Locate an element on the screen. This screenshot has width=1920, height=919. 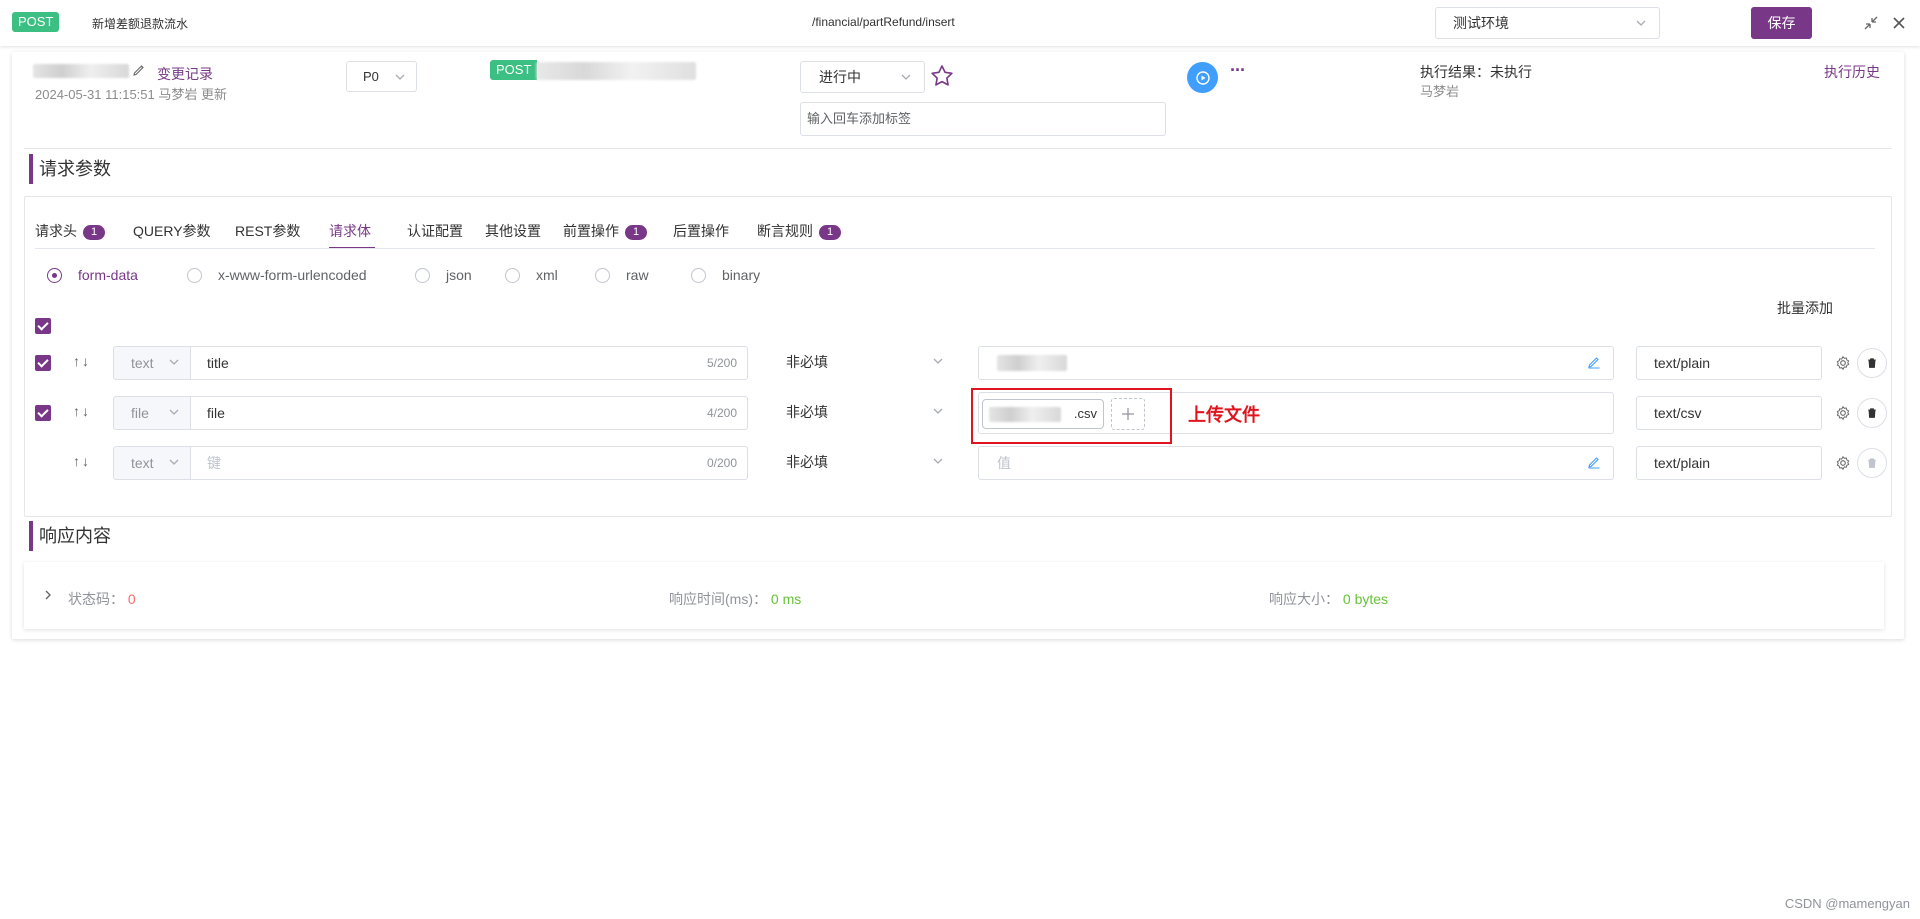
file-name-redacted is located at coordinates (1025, 414).